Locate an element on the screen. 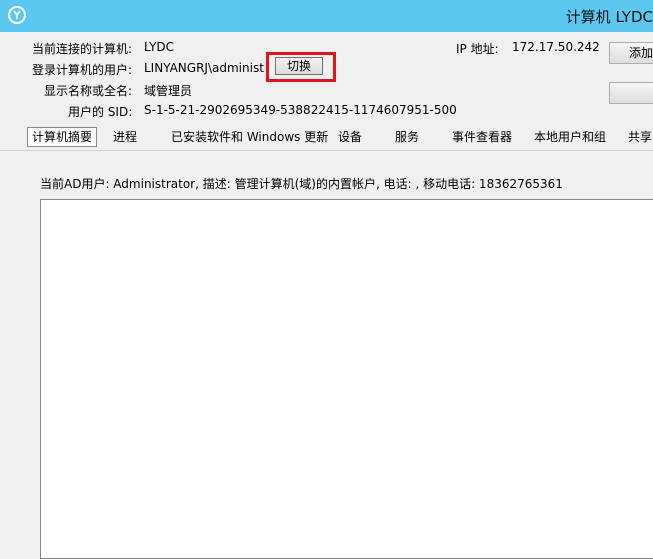  ip-value: 172.17.50.242 is located at coordinates (556, 47).